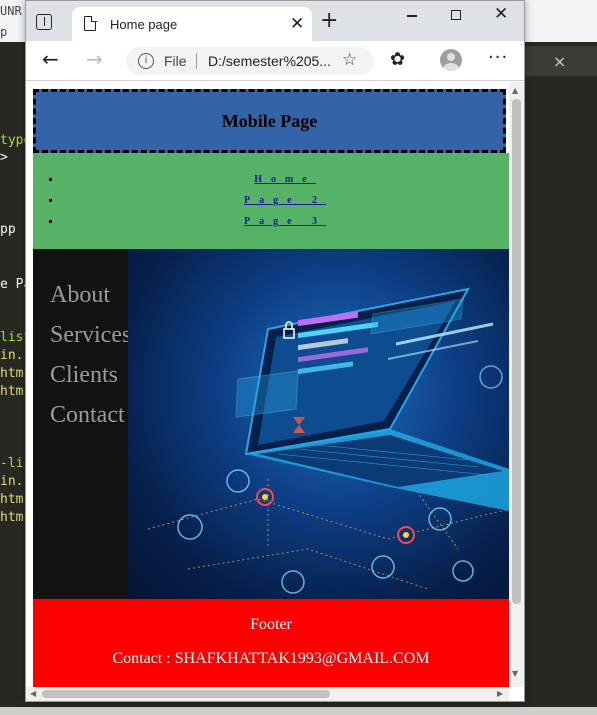  Describe the element at coordinates (44, 22) in the screenshot. I see `tab-actions-icon` at that location.